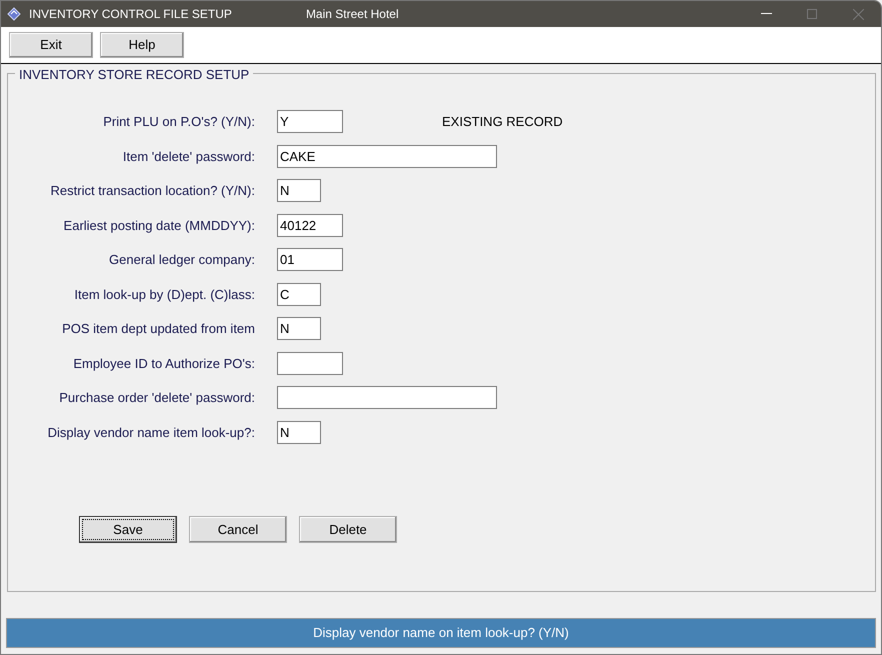 This screenshot has height=655, width=882. What do you see at coordinates (164, 295) in the screenshot?
I see `field-label: Item look-up by (D)ept. (C)lass:` at bounding box center [164, 295].